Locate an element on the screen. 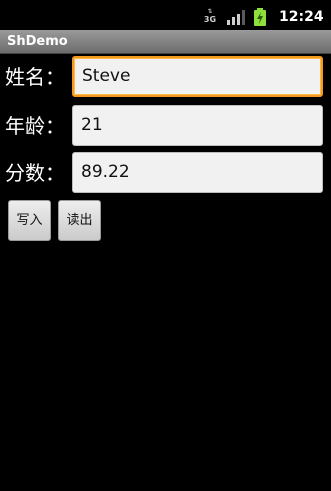 This screenshot has height=491, width=331. age-field: 21 is located at coordinates (197, 125).